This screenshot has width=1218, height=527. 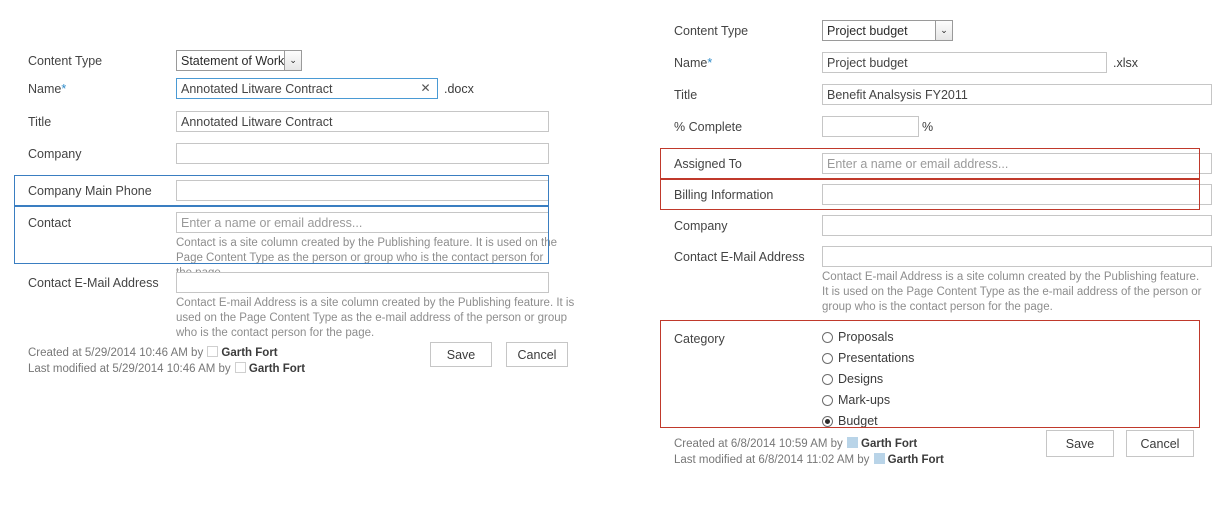 I want to click on label-billing-information: Billing Information, so click(x=724, y=195).